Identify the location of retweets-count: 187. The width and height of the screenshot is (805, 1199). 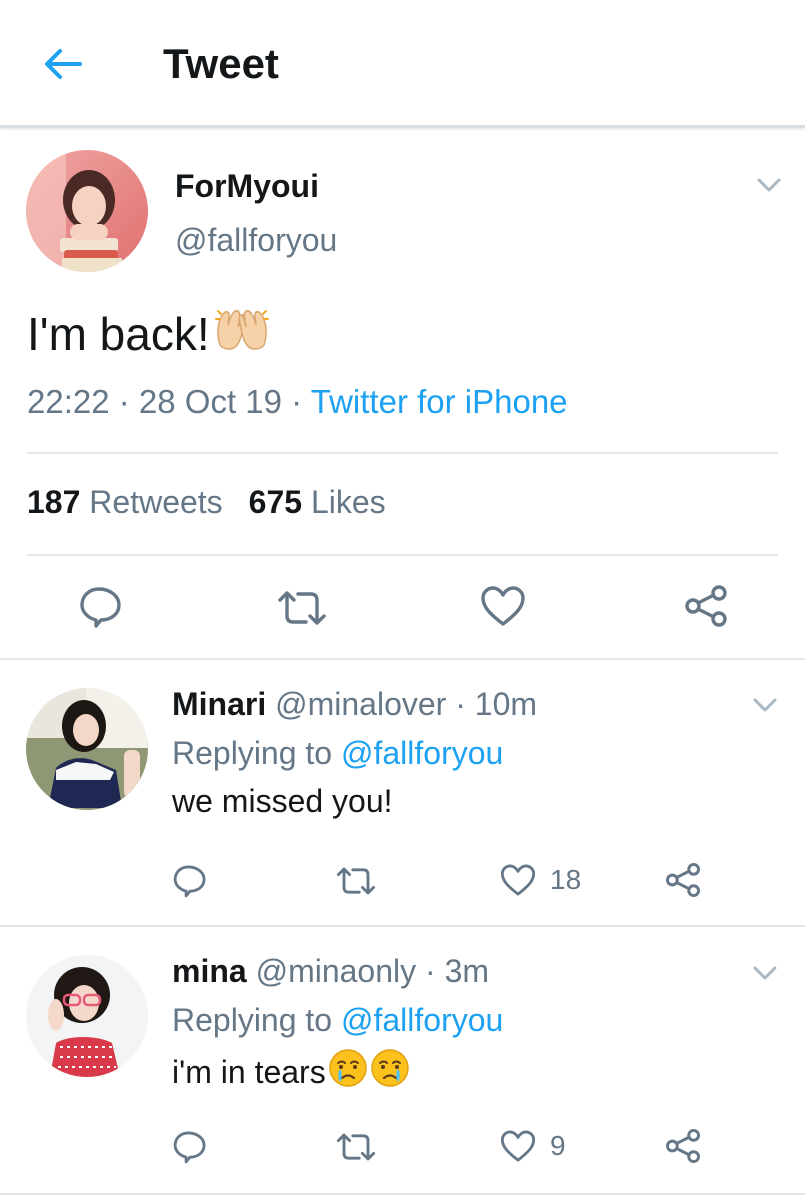
(54, 502).